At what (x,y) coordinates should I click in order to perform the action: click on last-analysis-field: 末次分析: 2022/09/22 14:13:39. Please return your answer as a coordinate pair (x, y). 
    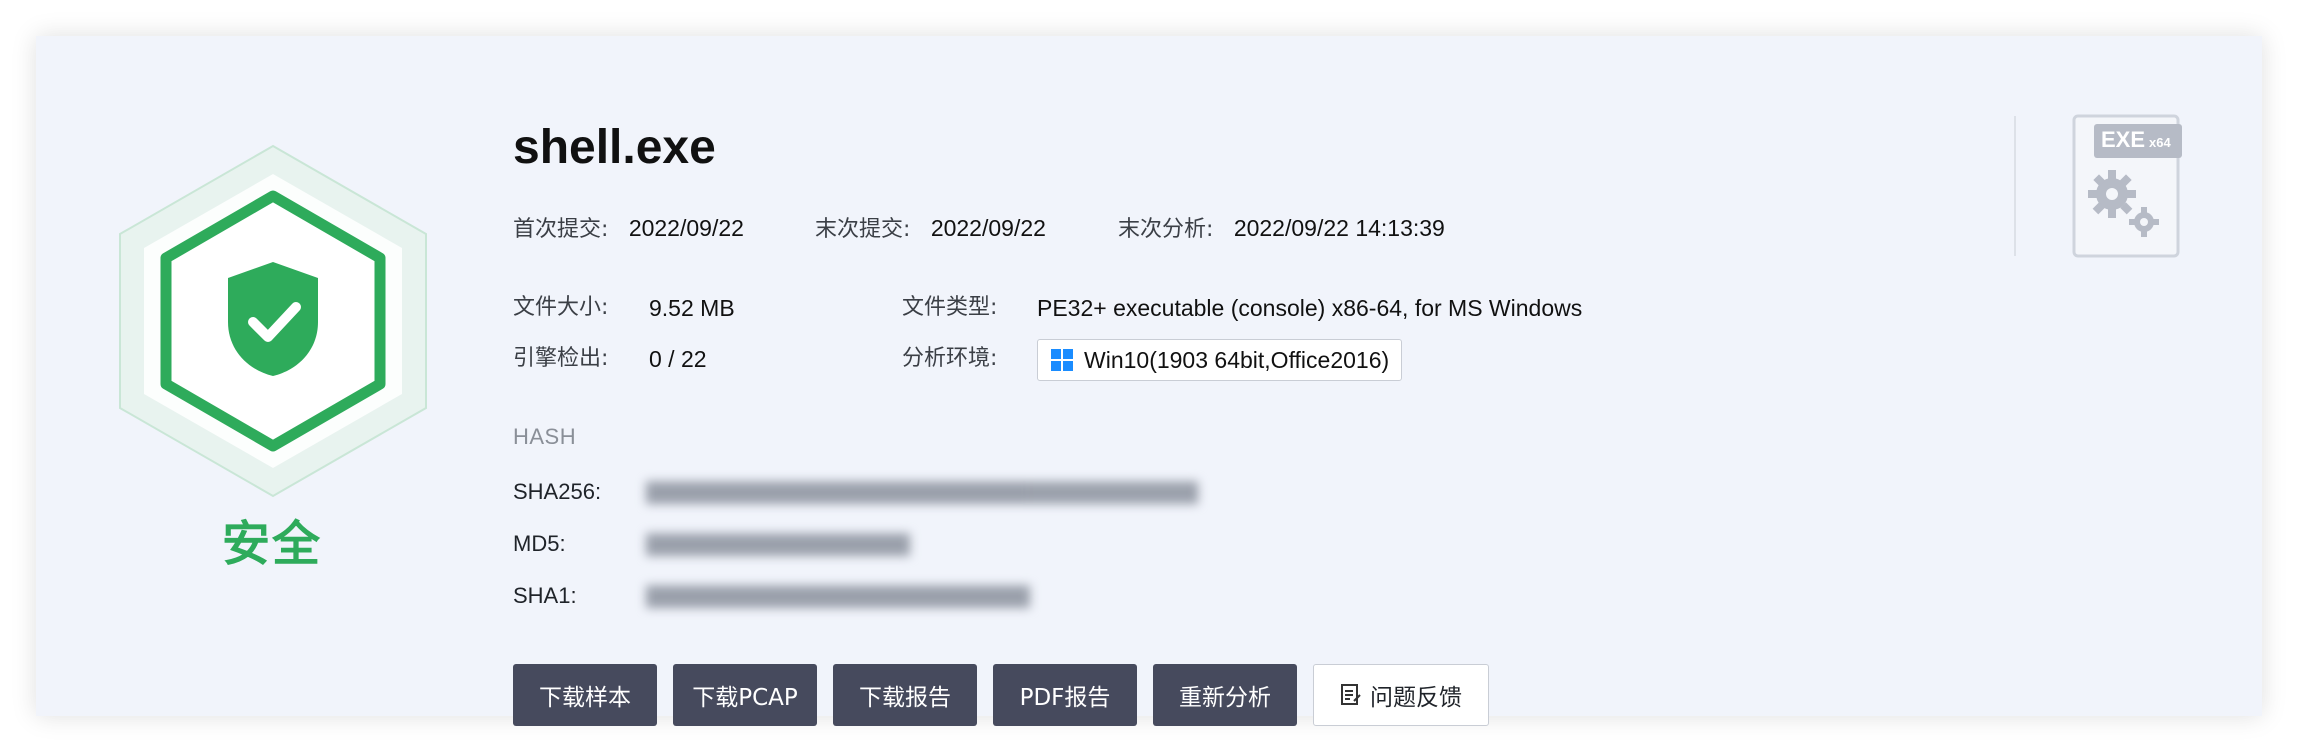
    Looking at the image, I should click on (1281, 229).